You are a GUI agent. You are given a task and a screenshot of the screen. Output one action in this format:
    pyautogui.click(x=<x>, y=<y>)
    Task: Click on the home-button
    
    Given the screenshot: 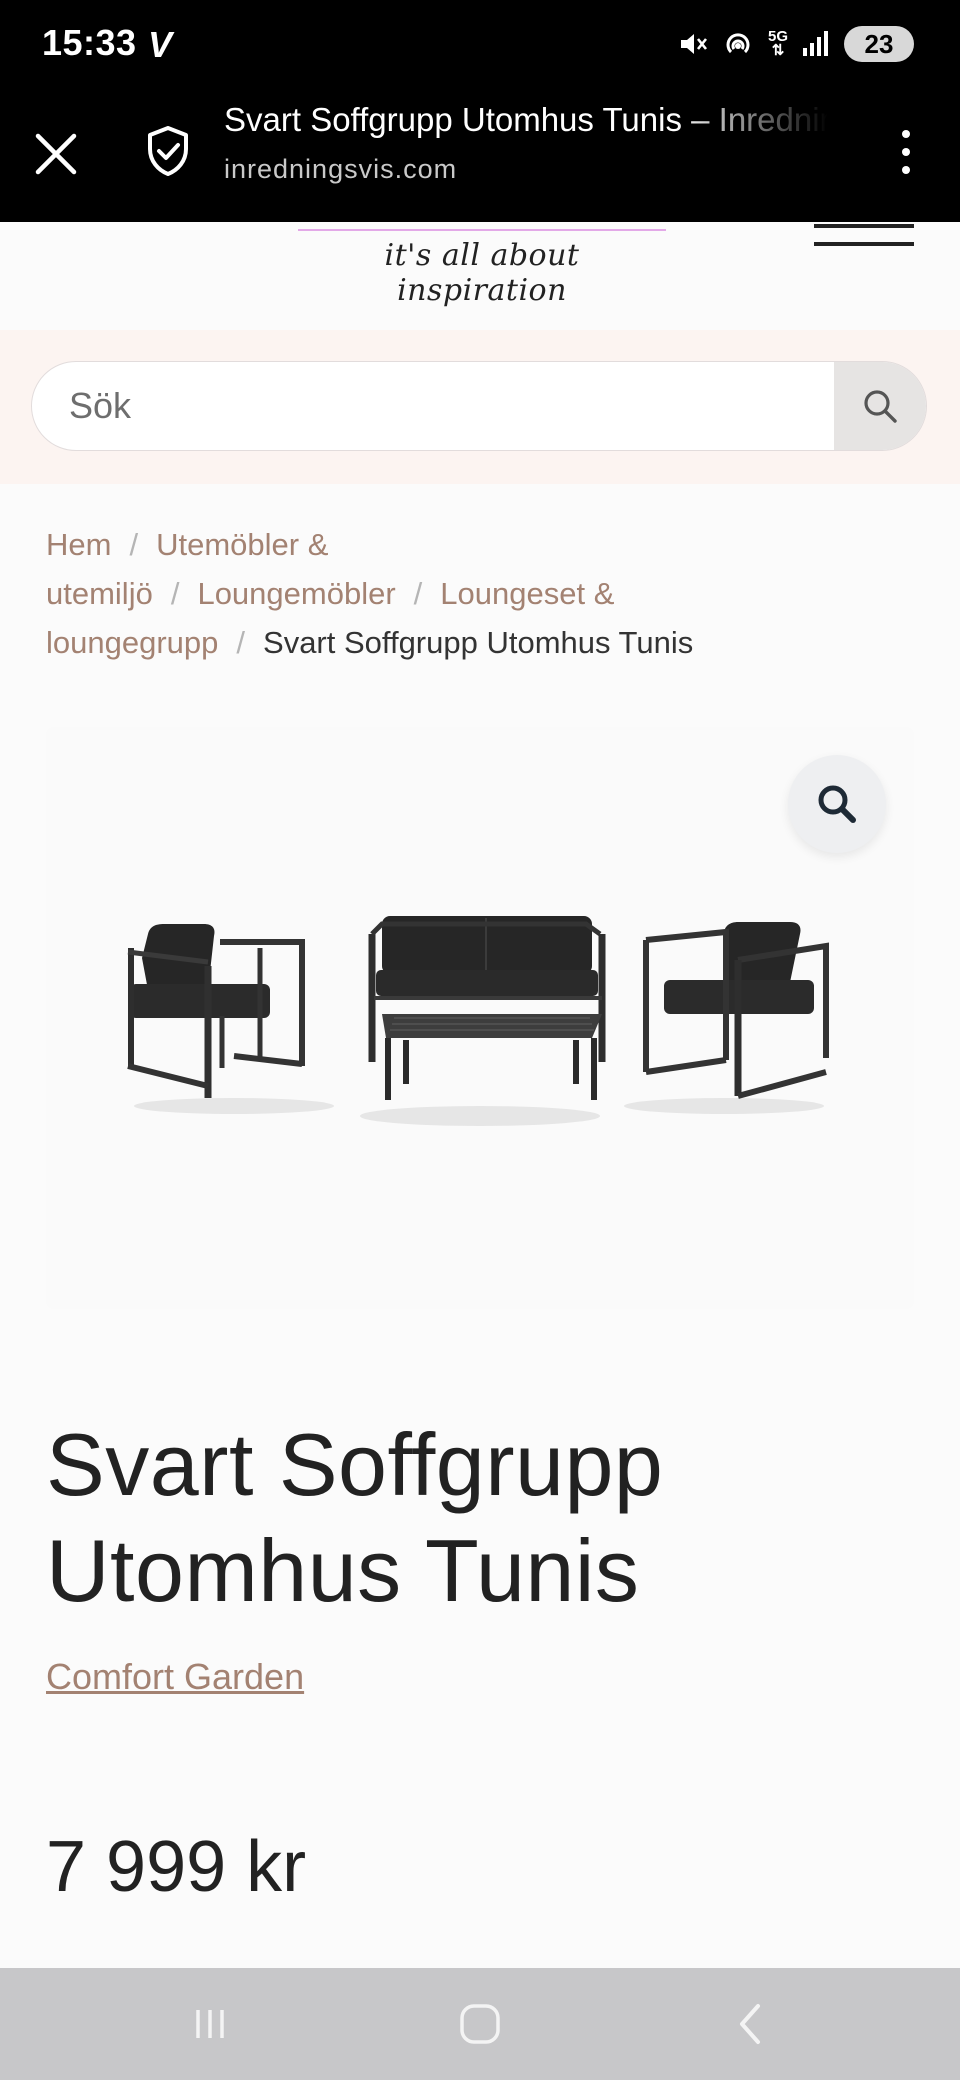 What is the action you would take?
    pyautogui.click(x=480, y=2024)
    